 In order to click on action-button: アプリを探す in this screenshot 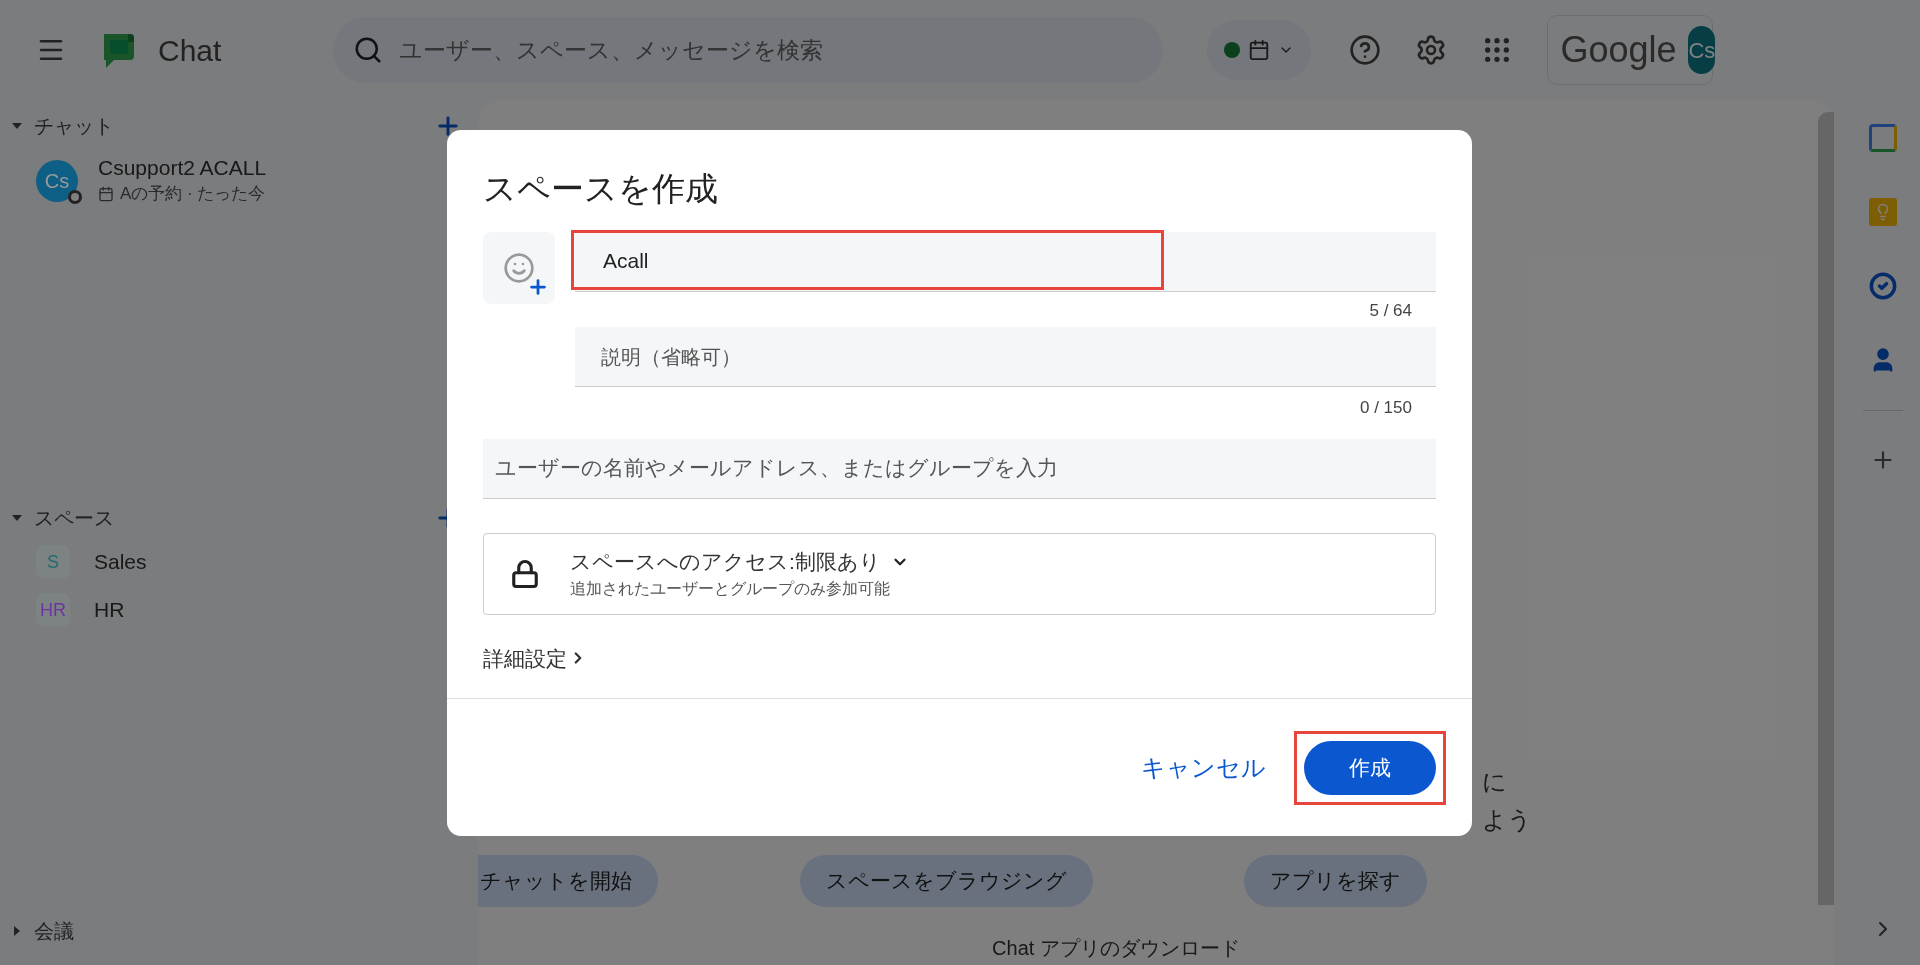, I will do `click(1335, 881)`.